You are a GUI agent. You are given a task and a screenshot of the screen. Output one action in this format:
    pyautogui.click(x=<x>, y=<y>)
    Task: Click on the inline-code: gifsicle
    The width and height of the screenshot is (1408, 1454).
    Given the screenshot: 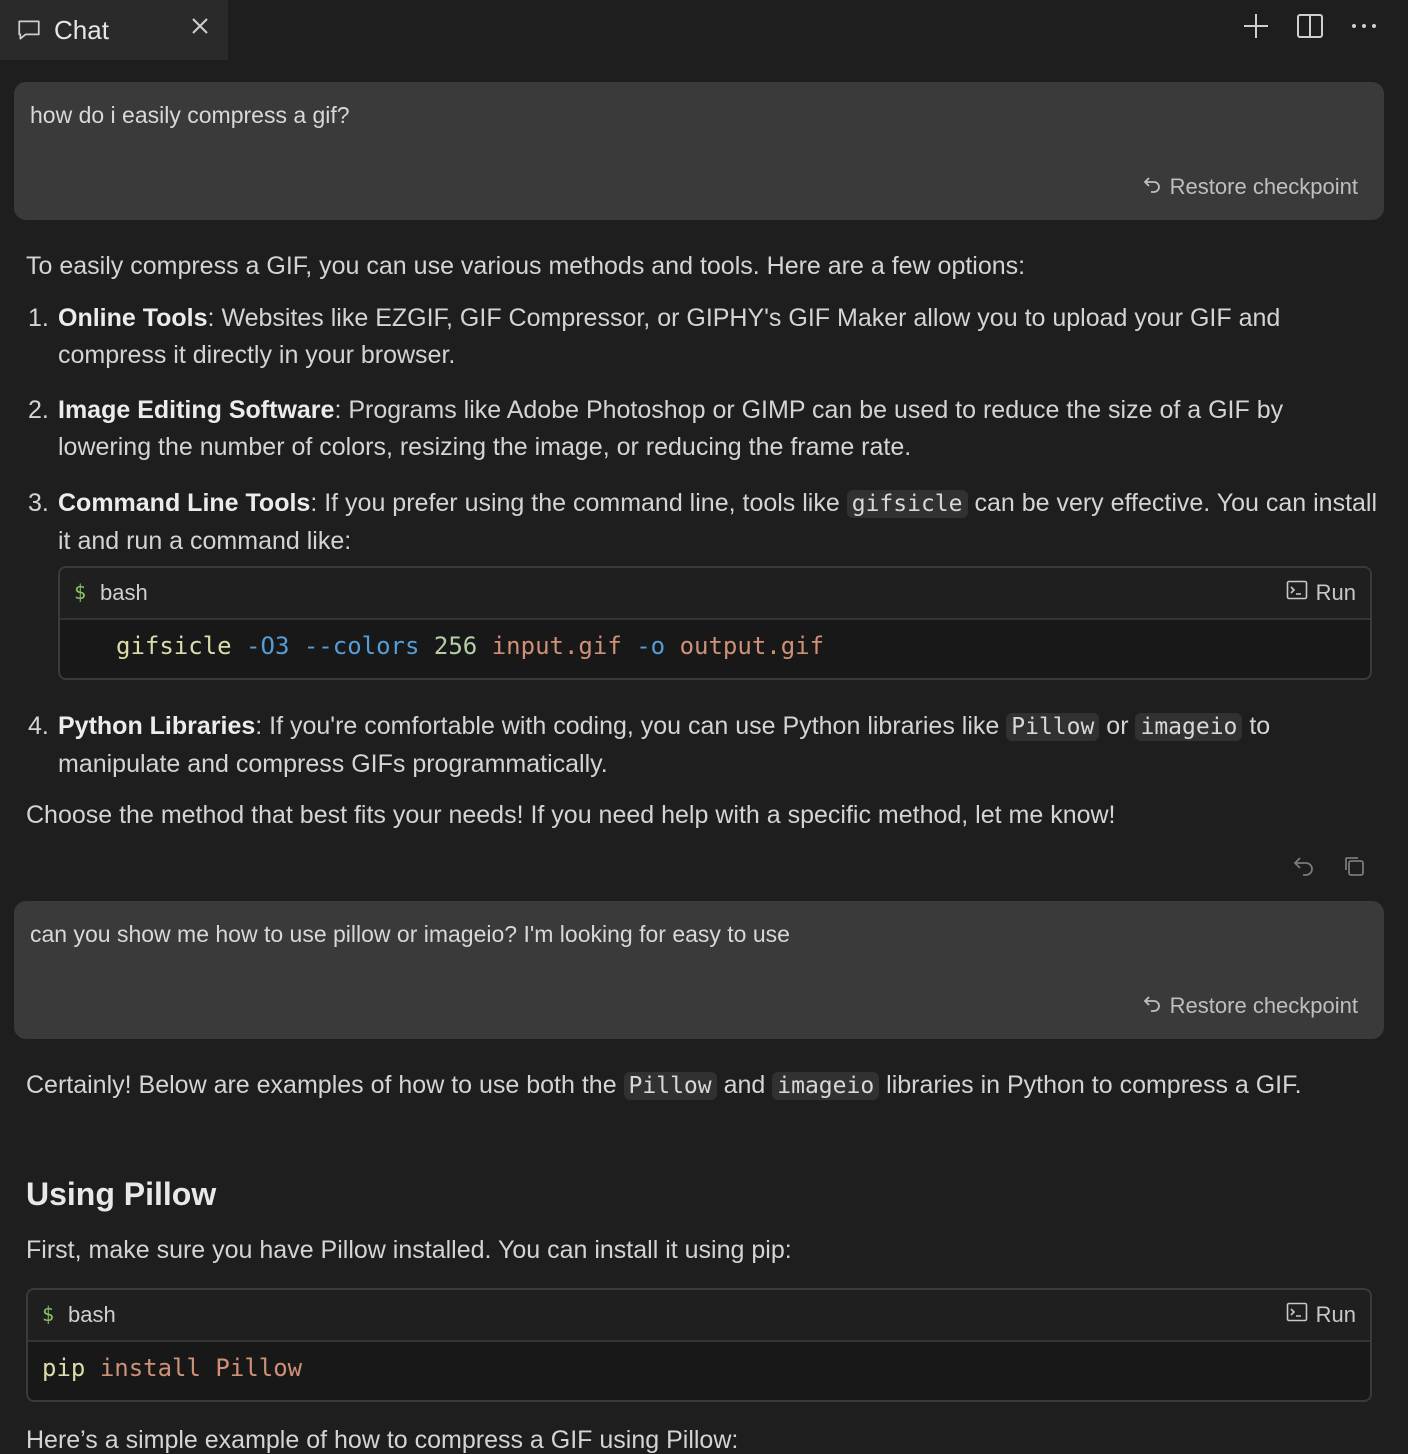 What is the action you would take?
    pyautogui.click(x=907, y=504)
    